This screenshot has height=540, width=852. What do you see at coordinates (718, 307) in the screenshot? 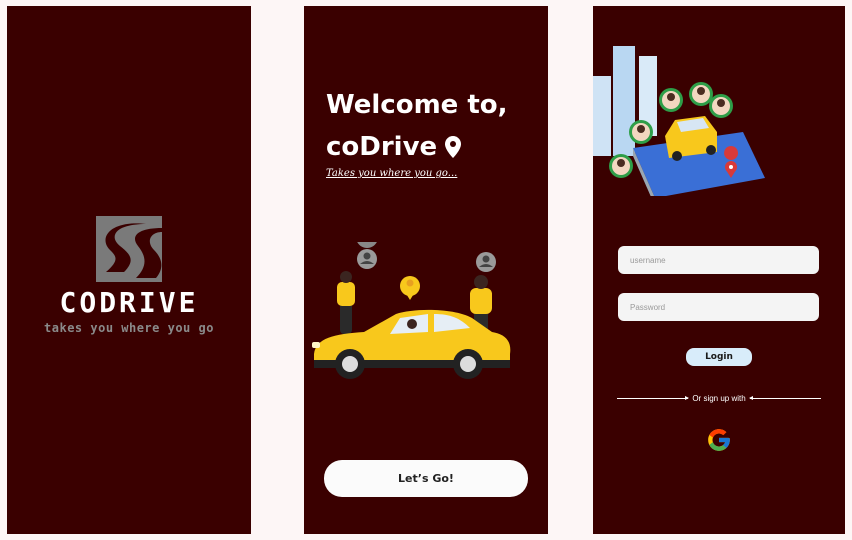
I see `password-field` at bounding box center [718, 307].